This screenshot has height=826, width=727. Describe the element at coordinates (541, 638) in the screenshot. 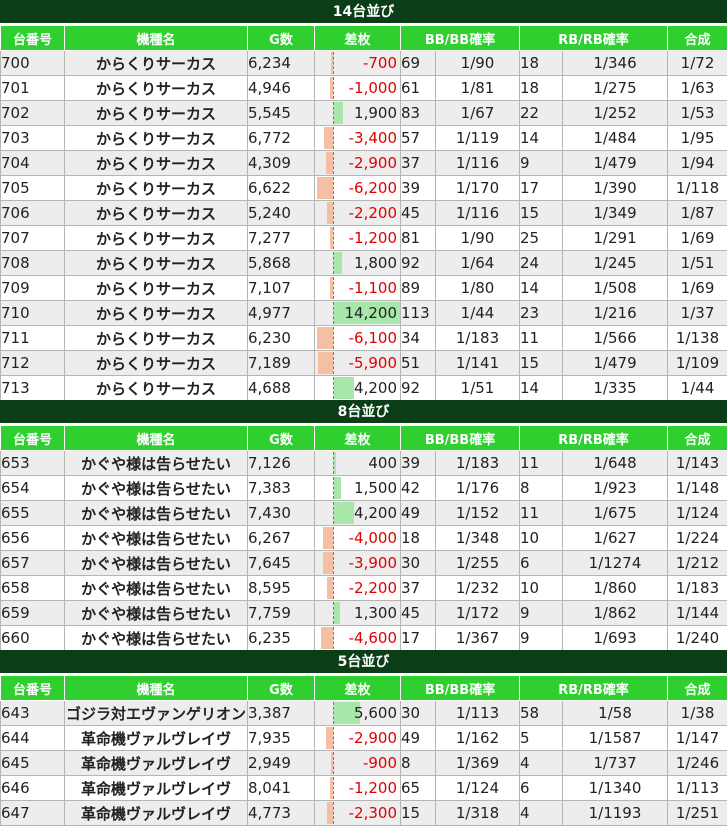

I see `rb-count: 9` at that location.